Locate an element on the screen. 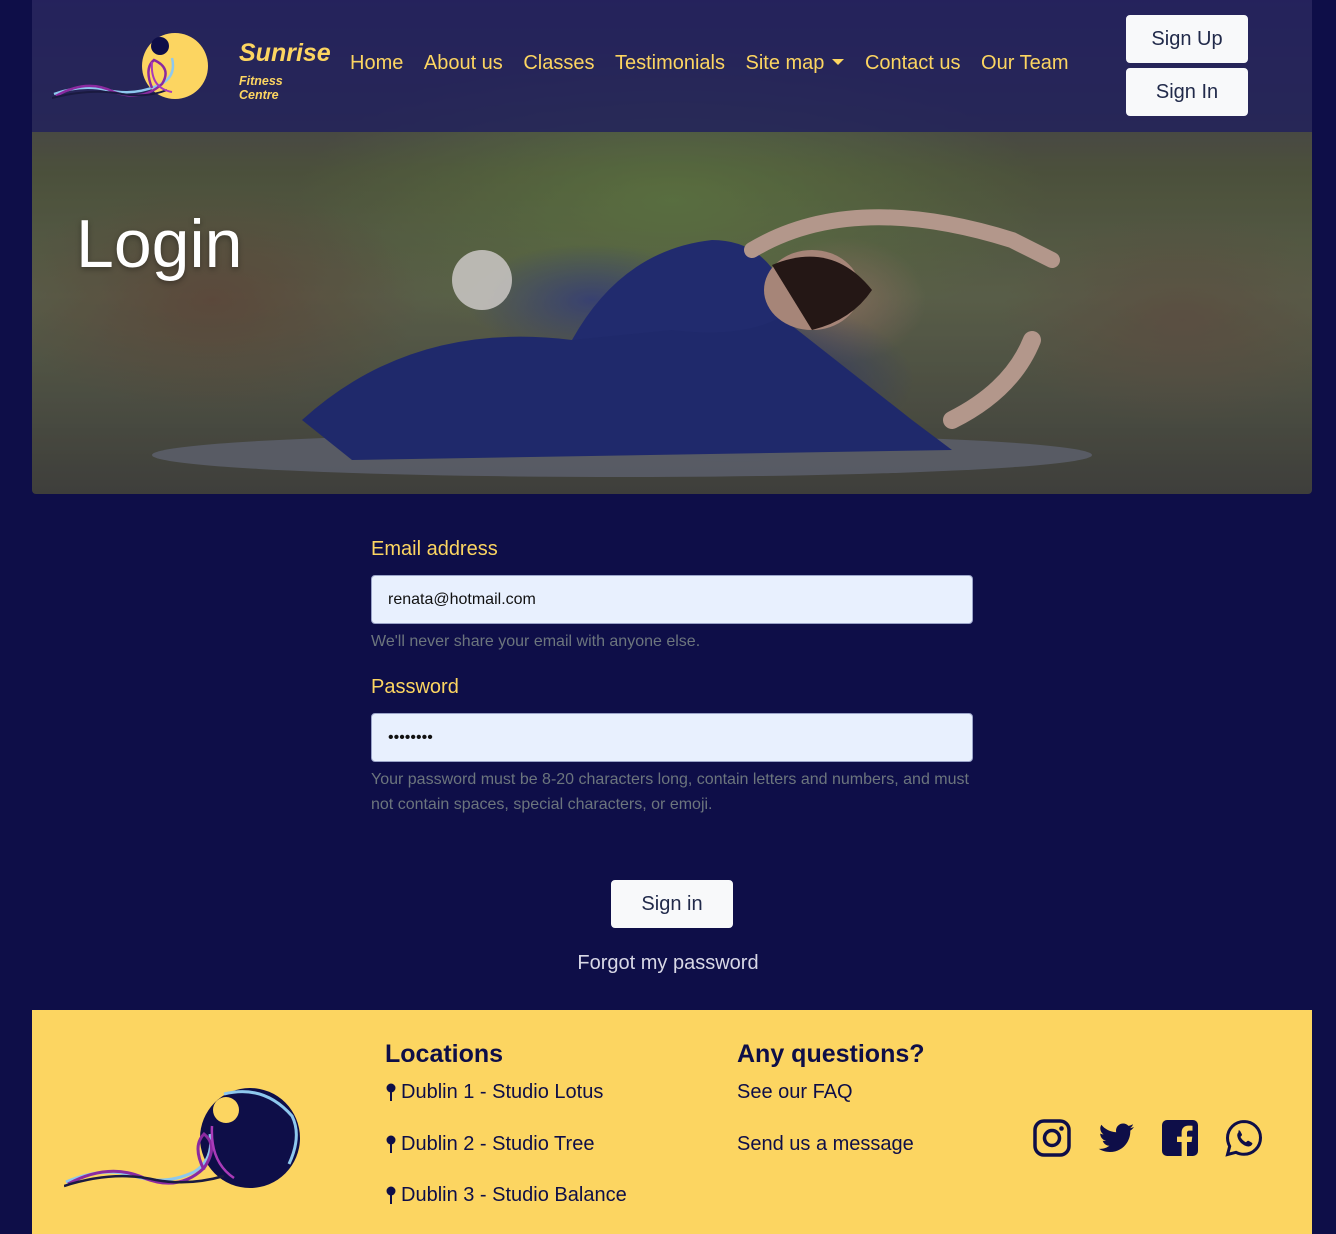 This screenshot has width=1336, height=1234. location-item: Dublin 3 - Studio Balance is located at coordinates (506, 1209).